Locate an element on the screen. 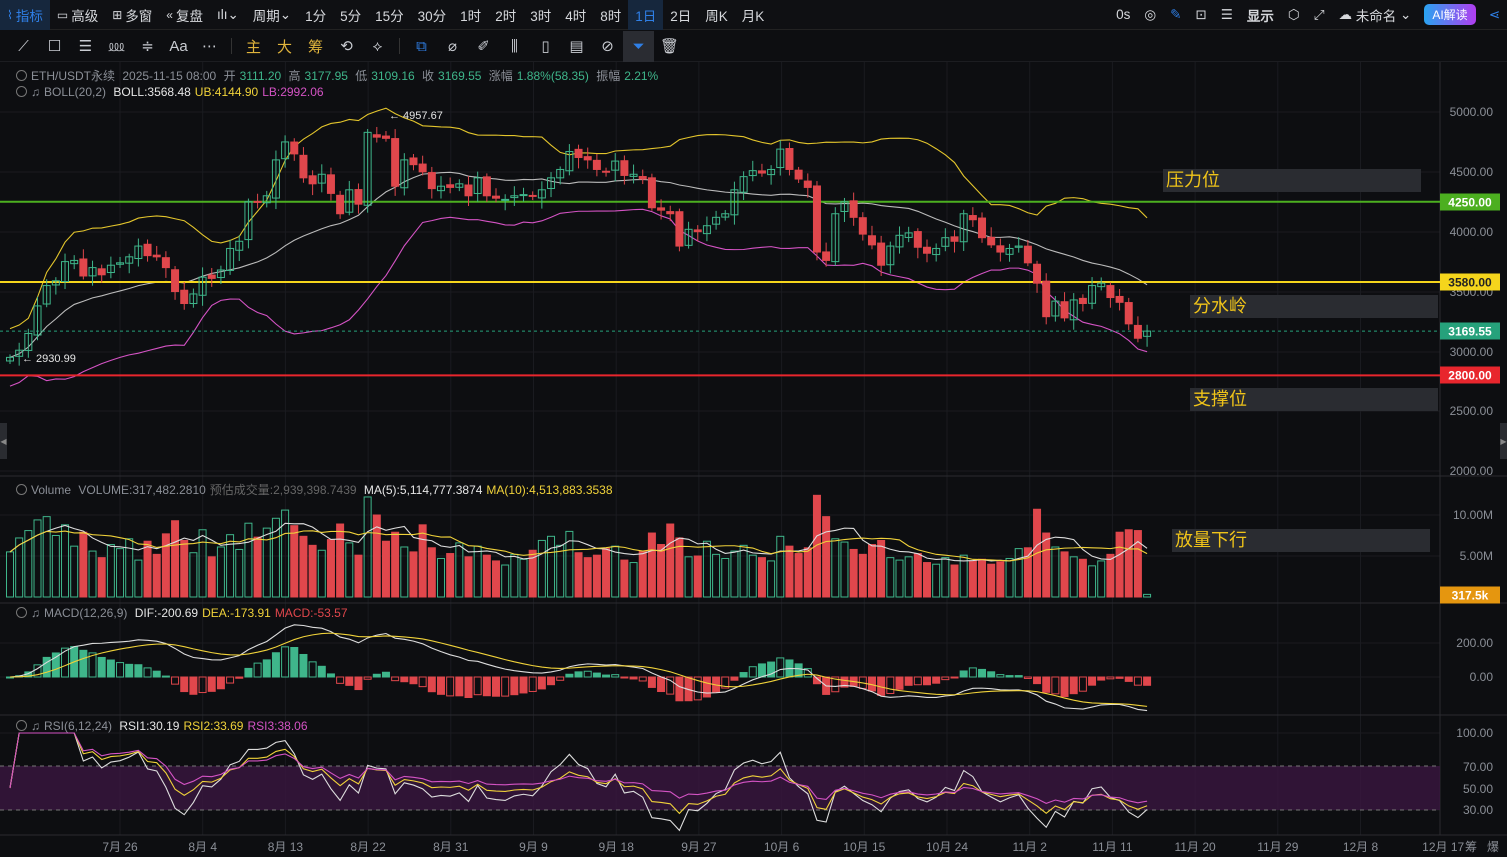 The image size is (1507, 857). time-label: 8月 22 is located at coordinates (368, 847).